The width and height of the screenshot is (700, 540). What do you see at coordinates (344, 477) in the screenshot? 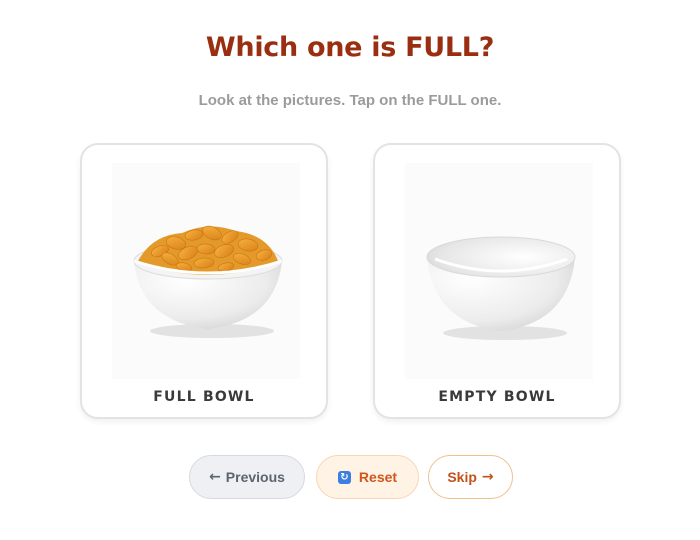
I see `reset-icon: ↻` at bounding box center [344, 477].